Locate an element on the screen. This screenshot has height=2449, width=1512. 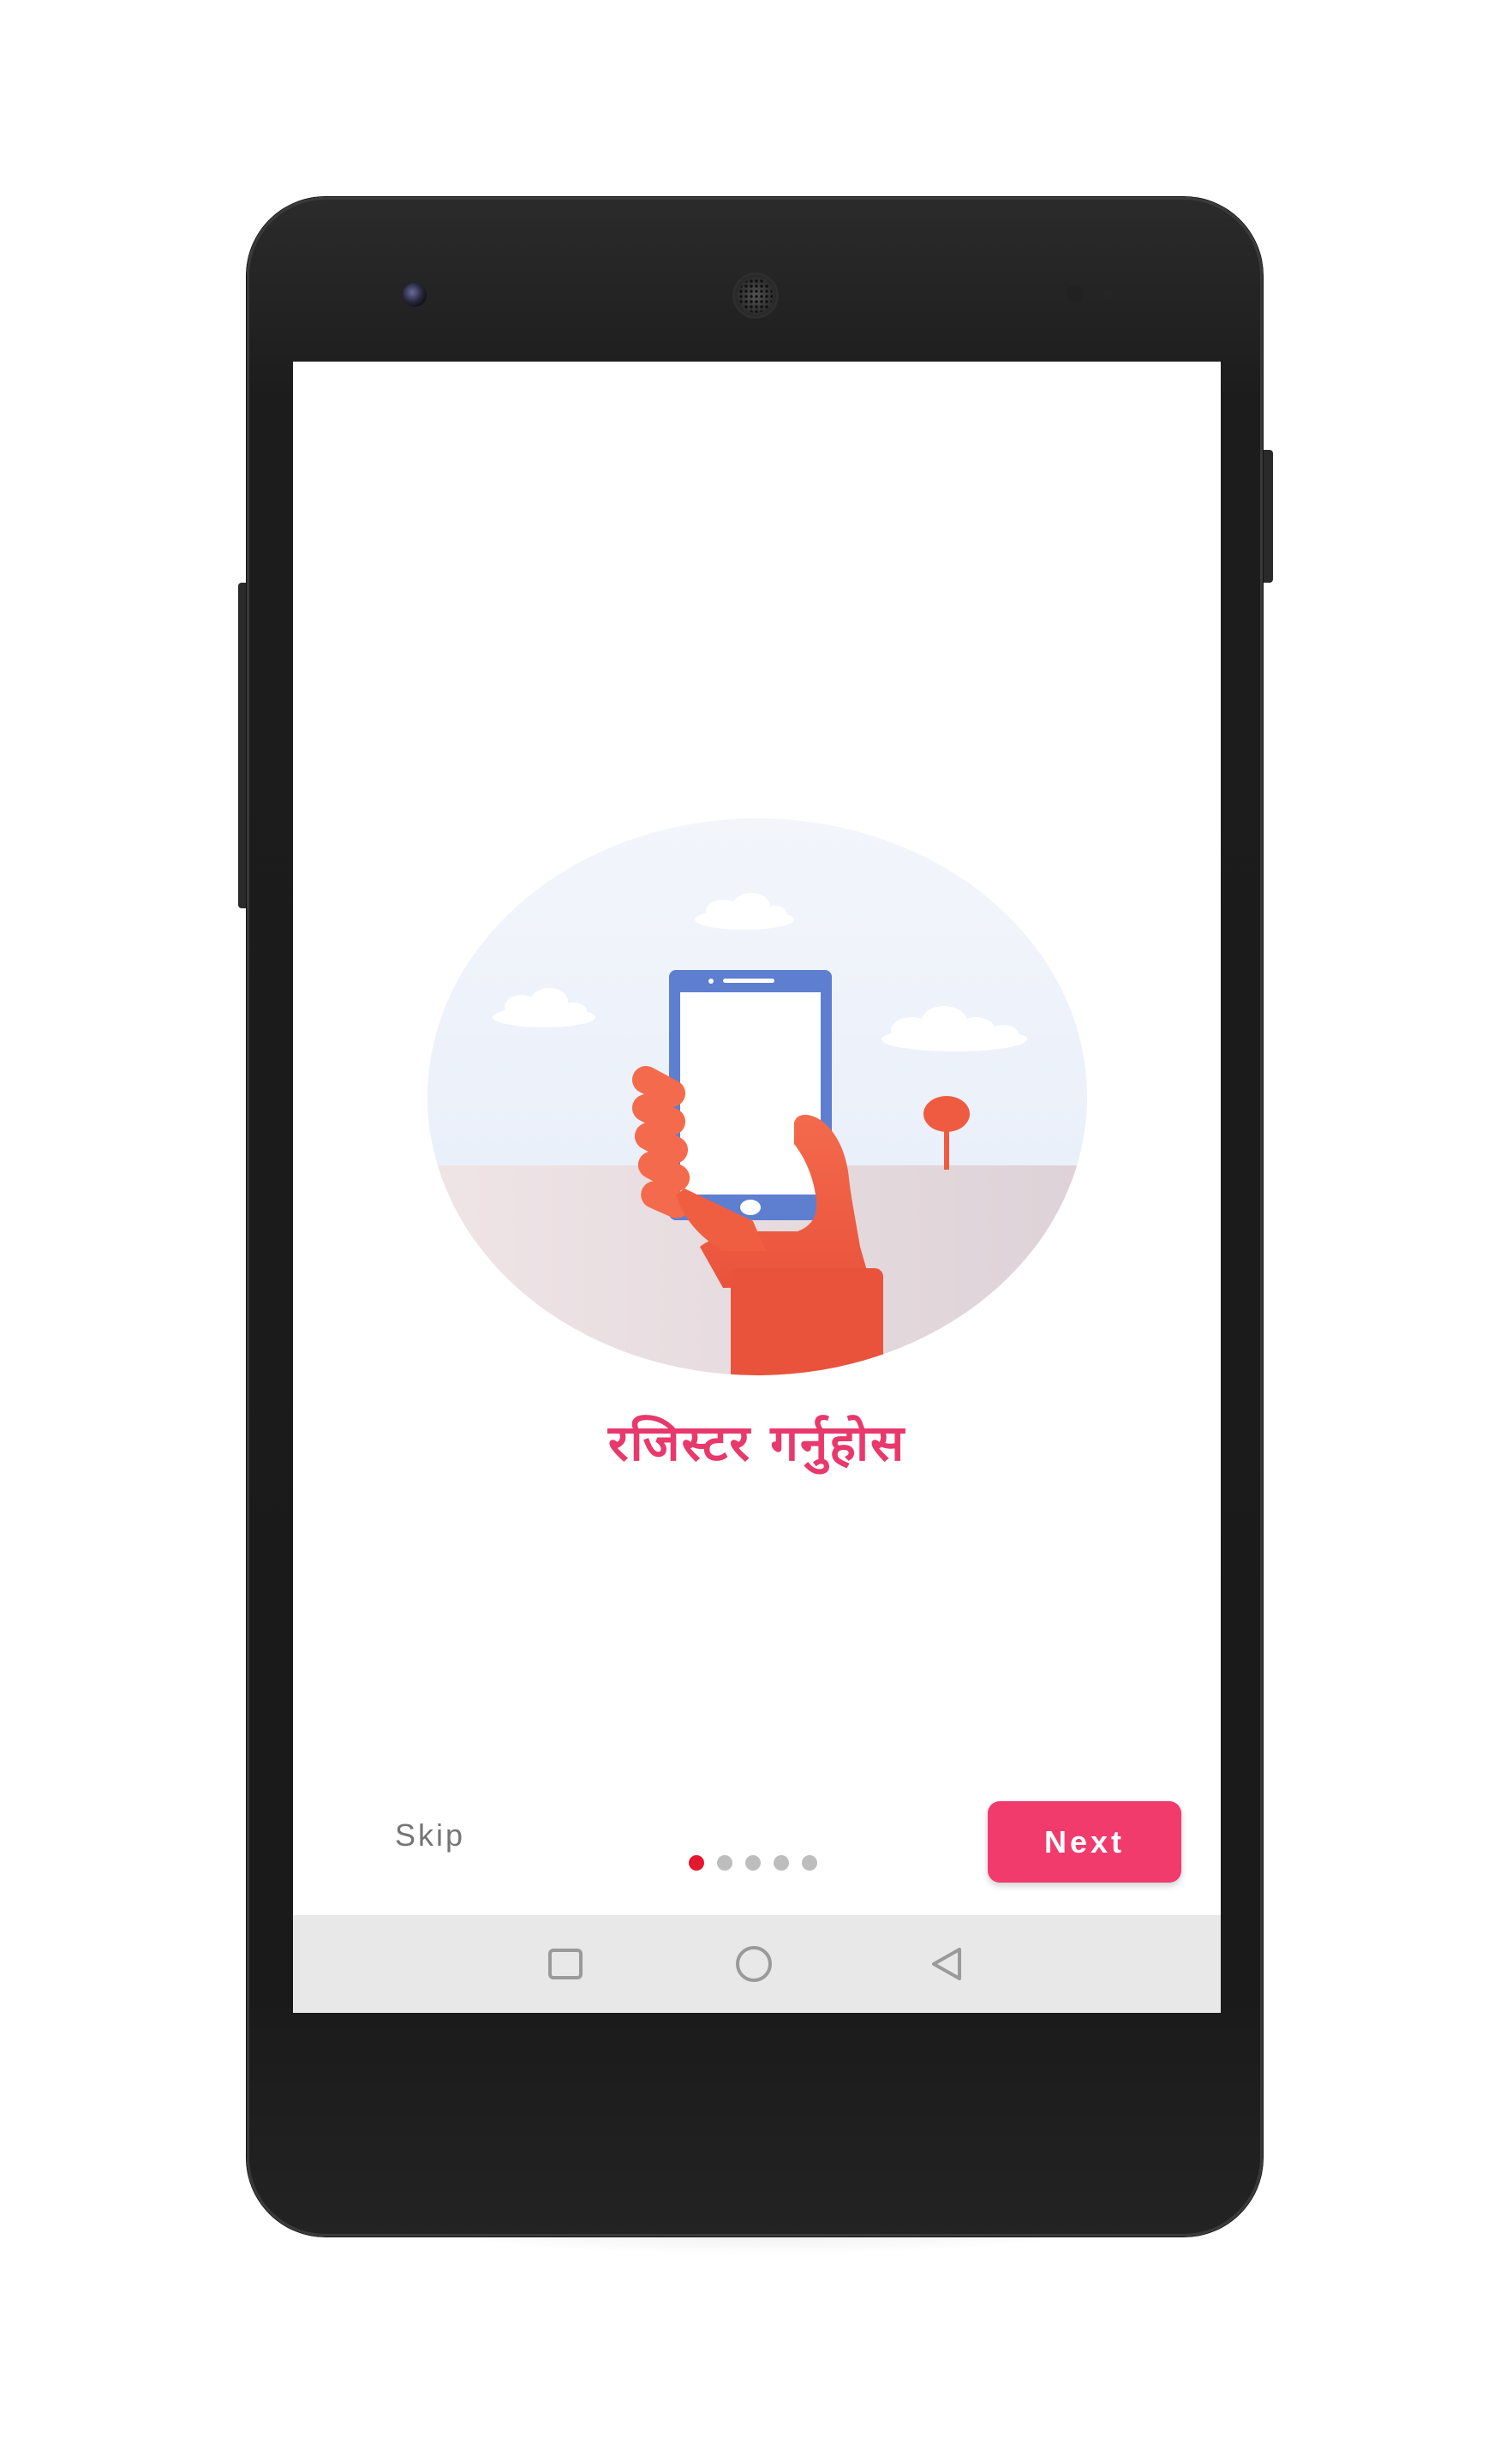
back-triangle-icon is located at coordinates (946, 1964).